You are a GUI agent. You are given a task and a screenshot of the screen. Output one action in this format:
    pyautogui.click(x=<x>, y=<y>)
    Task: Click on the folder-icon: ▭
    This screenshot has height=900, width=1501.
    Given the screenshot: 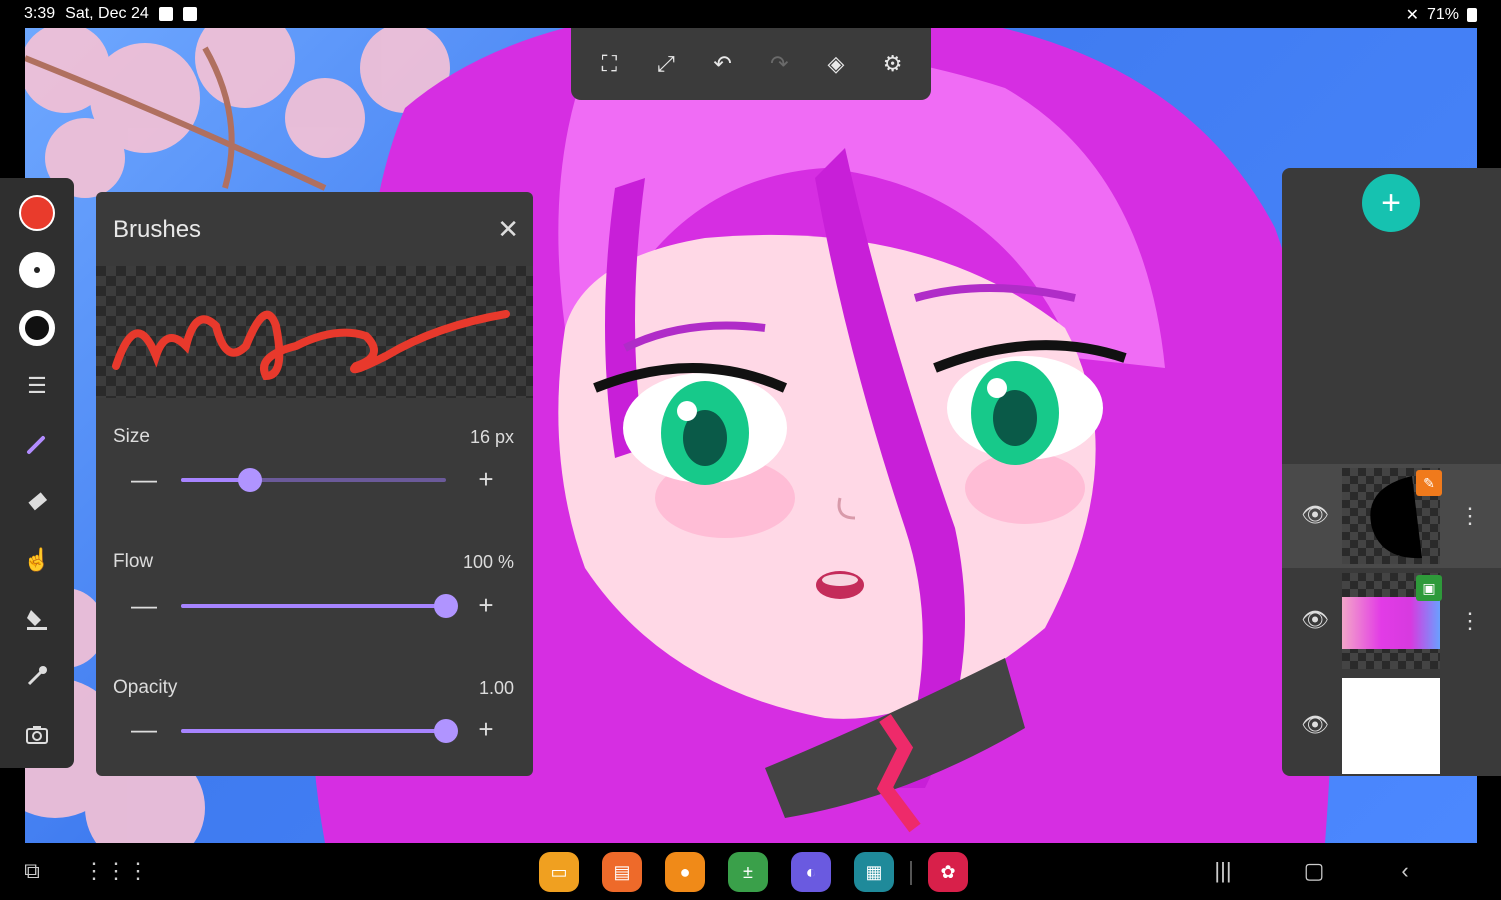 What is the action you would take?
    pyautogui.click(x=559, y=871)
    